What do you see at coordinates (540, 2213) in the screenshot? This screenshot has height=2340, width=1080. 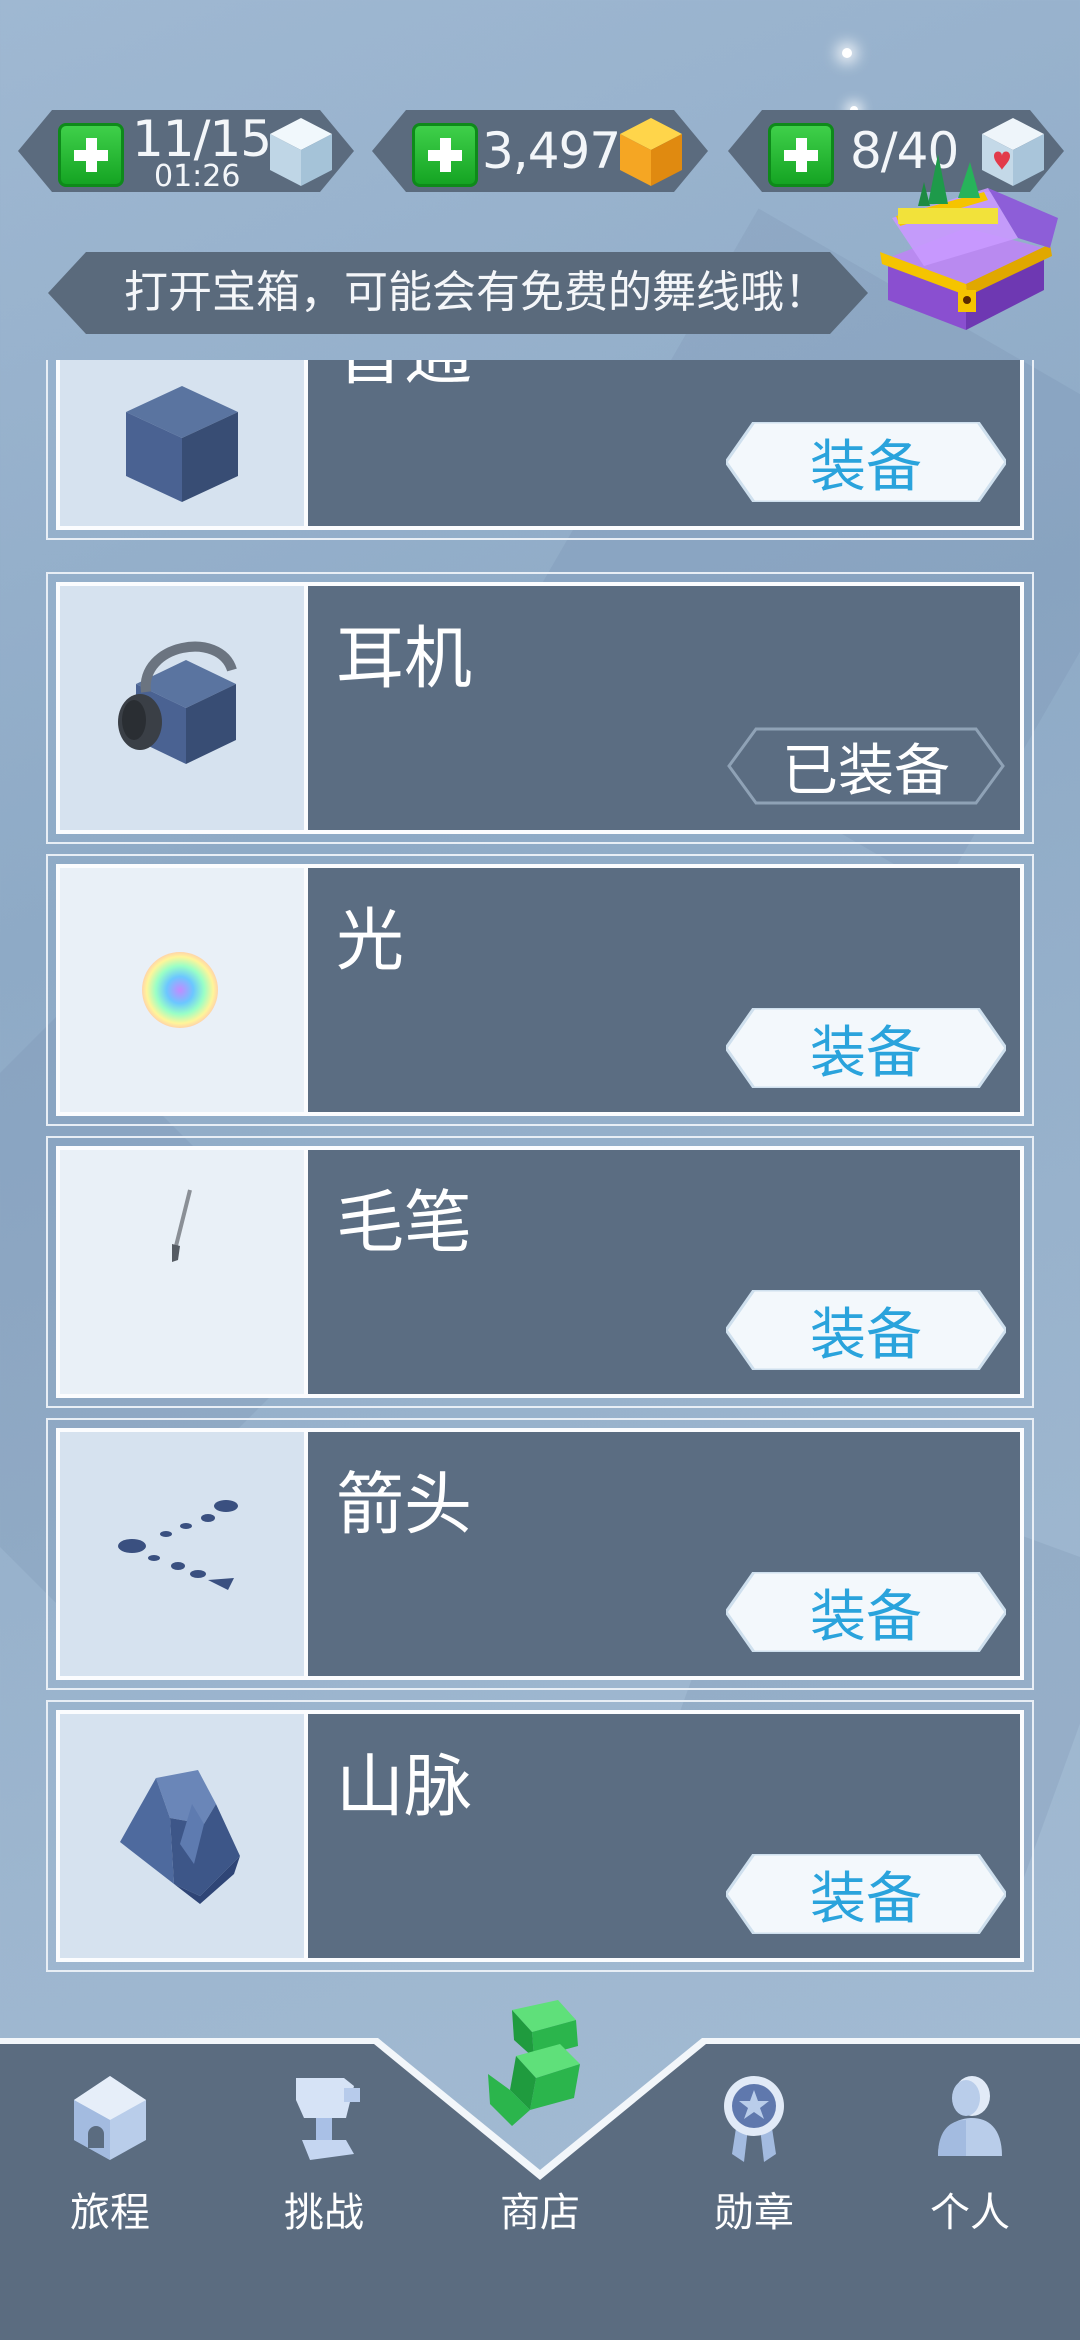 I see `nav-shop-label: 商店` at bounding box center [540, 2213].